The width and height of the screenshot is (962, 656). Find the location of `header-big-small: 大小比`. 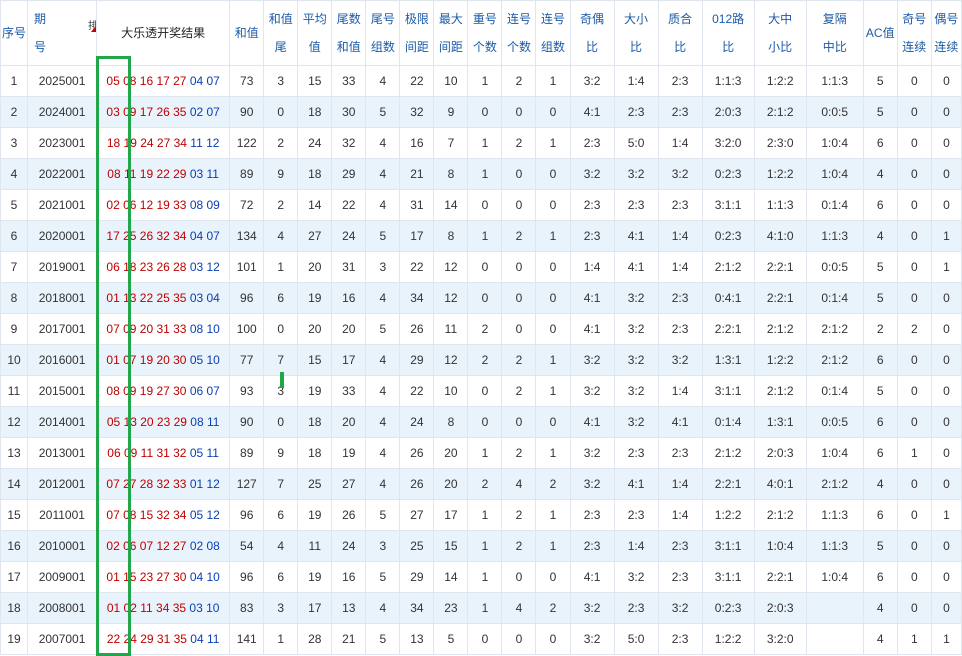

header-big-small: 大小比 is located at coordinates (636, 33).